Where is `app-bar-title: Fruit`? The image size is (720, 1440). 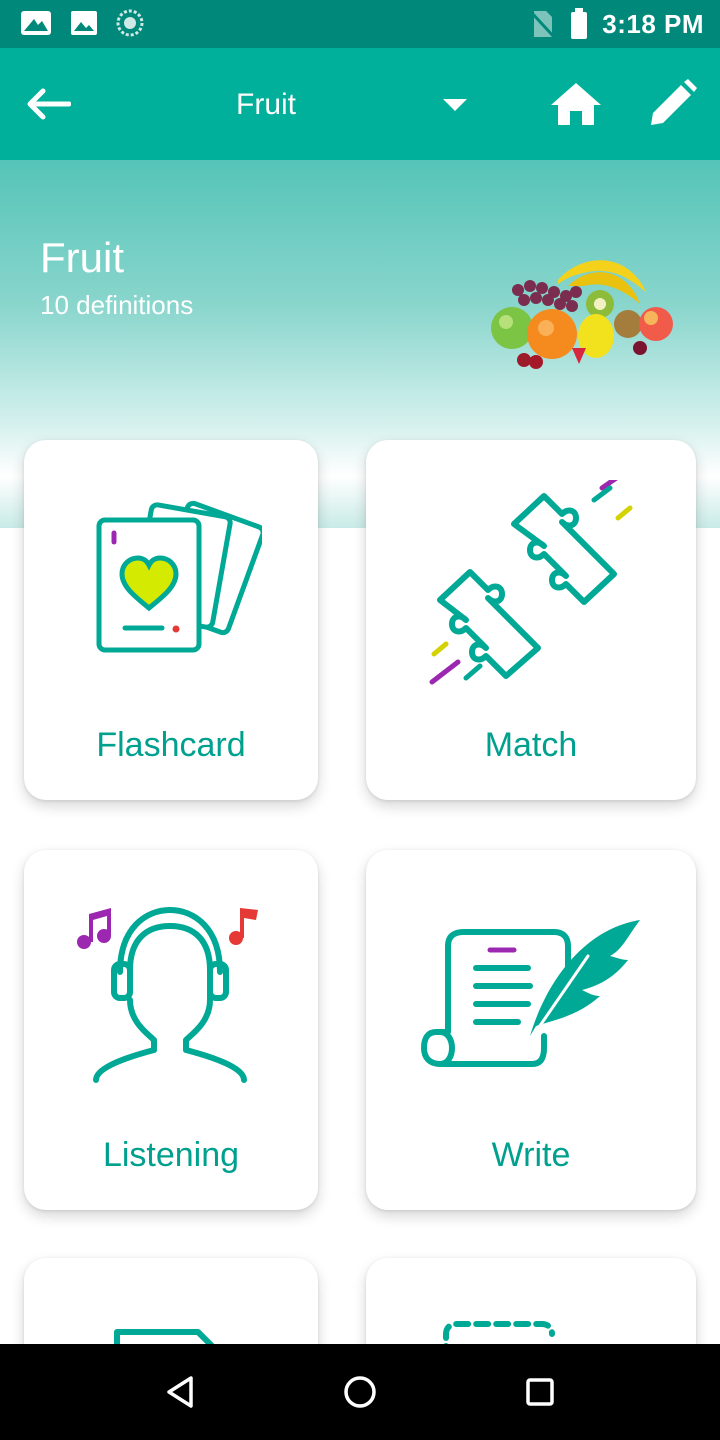 app-bar-title: Fruit is located at coordinates (266, 104).